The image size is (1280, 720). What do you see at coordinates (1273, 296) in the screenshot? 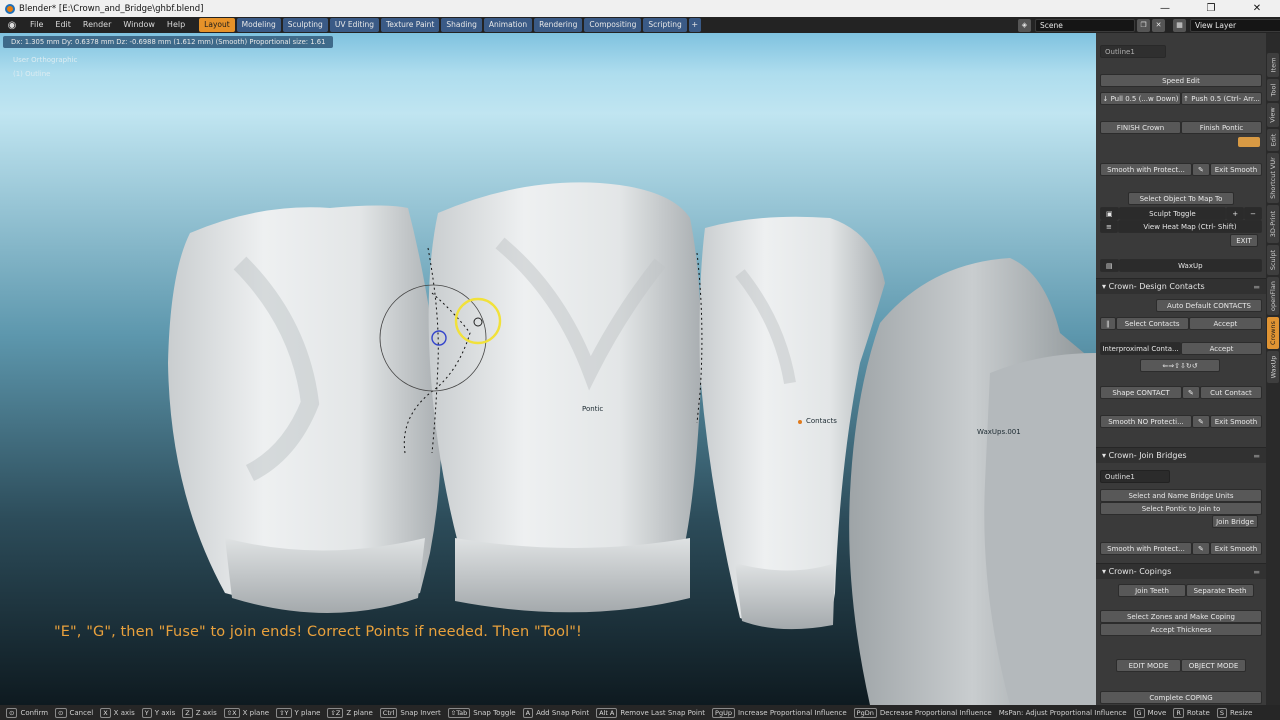
I see `tab-openflan: openFlan` at bounding box center [1273, 296].